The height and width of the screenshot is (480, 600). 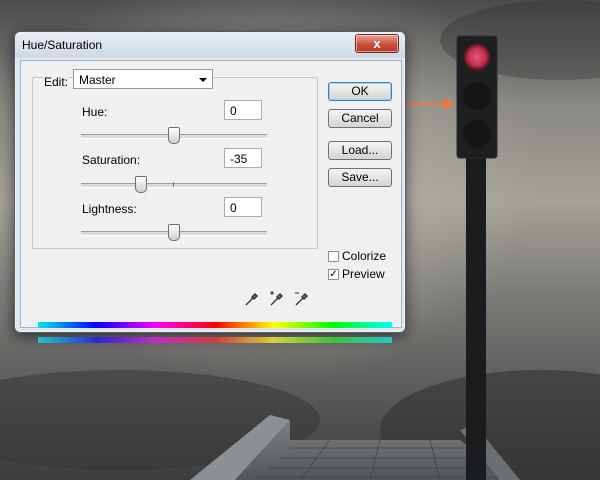 I want to click on saturation-slider-track, so click(x=174, y=184).